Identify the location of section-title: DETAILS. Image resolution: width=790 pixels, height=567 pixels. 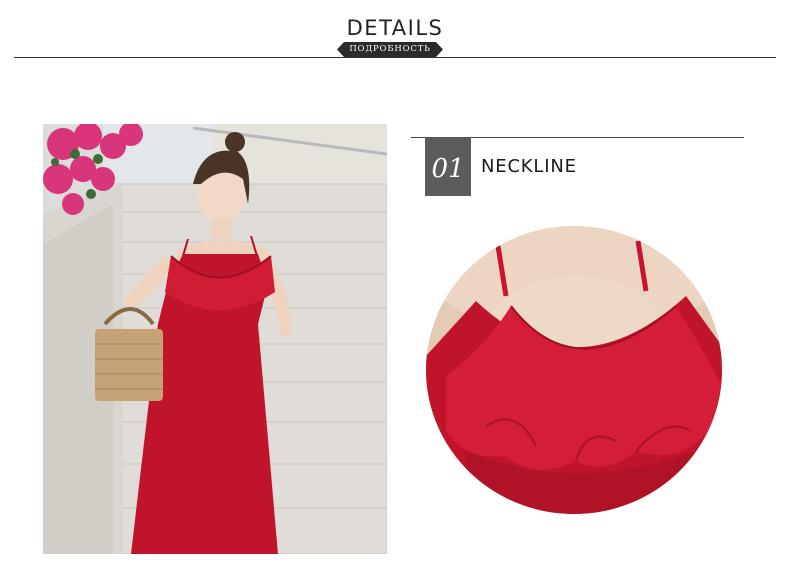
(395, 28).